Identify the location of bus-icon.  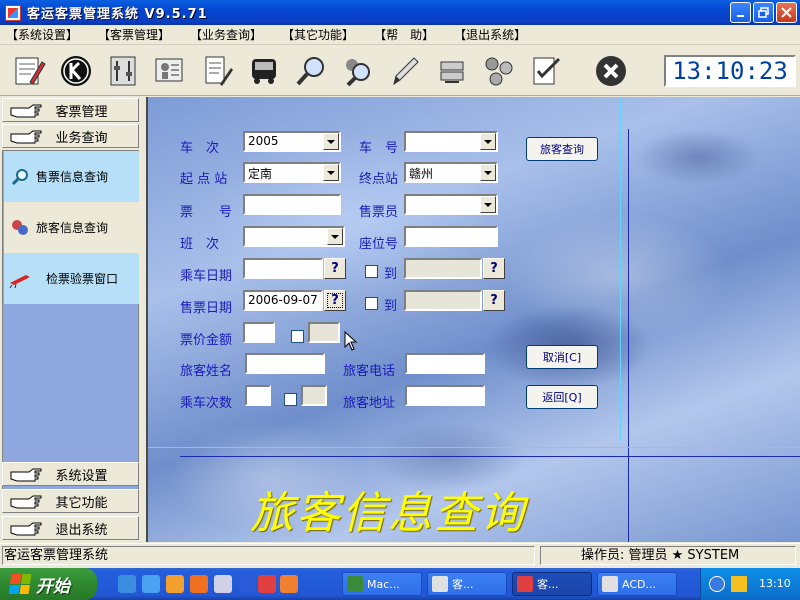
(264, 71).